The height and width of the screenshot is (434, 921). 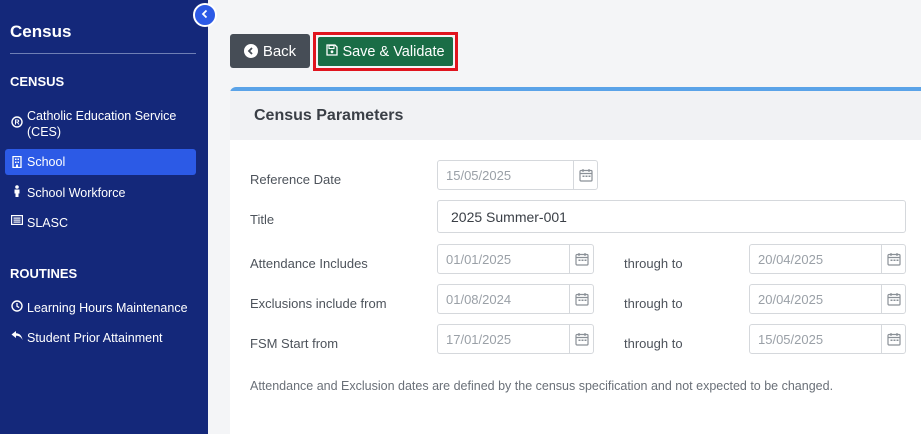 I want to click on exclusions-from-value: 01/08/2024, so click(x=479, y=299).